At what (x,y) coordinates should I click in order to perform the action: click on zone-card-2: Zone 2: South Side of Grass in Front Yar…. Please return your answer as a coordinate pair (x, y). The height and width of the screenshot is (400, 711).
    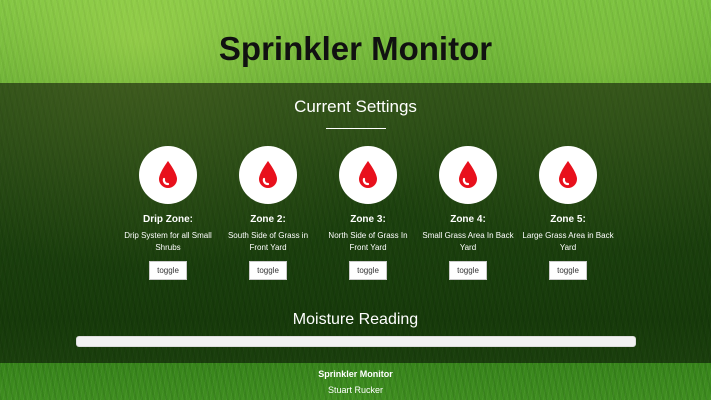
    Looking at the image, I should click on (268, 213).